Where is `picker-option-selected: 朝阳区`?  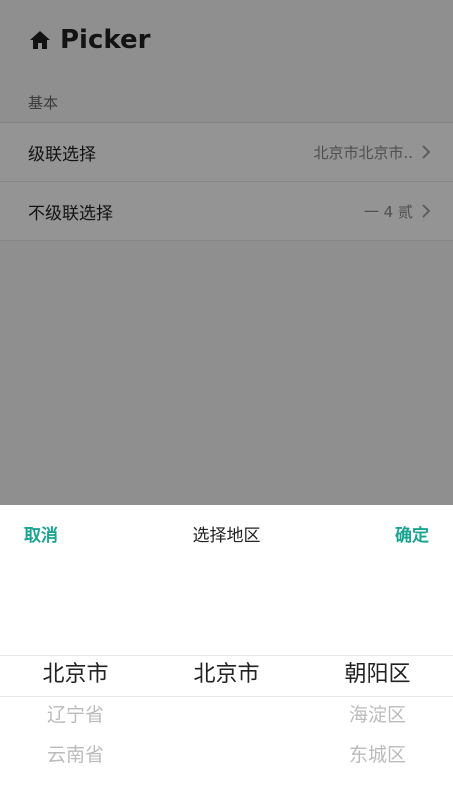 picker-option-selected: 朝阳区 is located at coordinates (377, 675).